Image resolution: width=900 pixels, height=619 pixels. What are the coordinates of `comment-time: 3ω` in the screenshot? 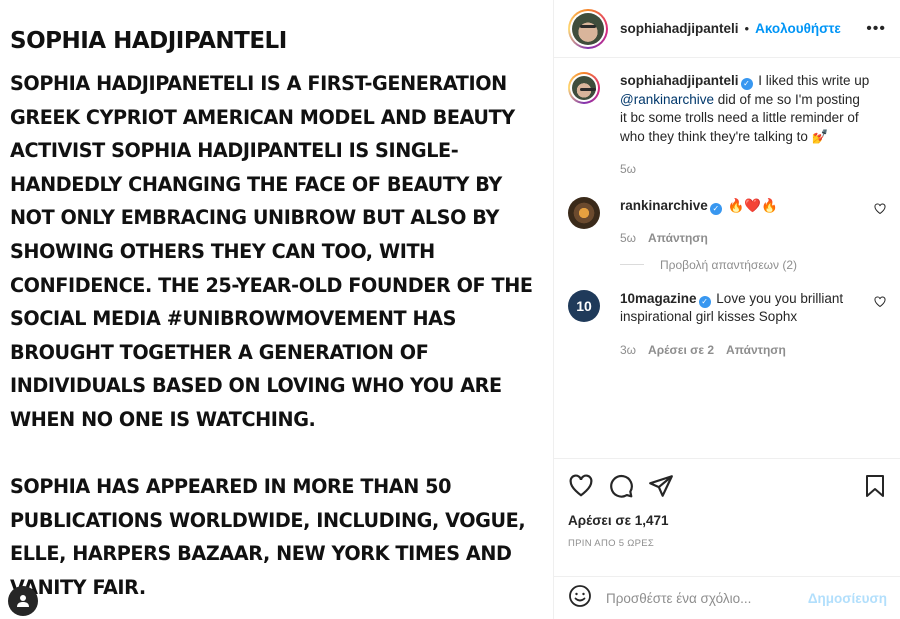 It's located at (628, 349).